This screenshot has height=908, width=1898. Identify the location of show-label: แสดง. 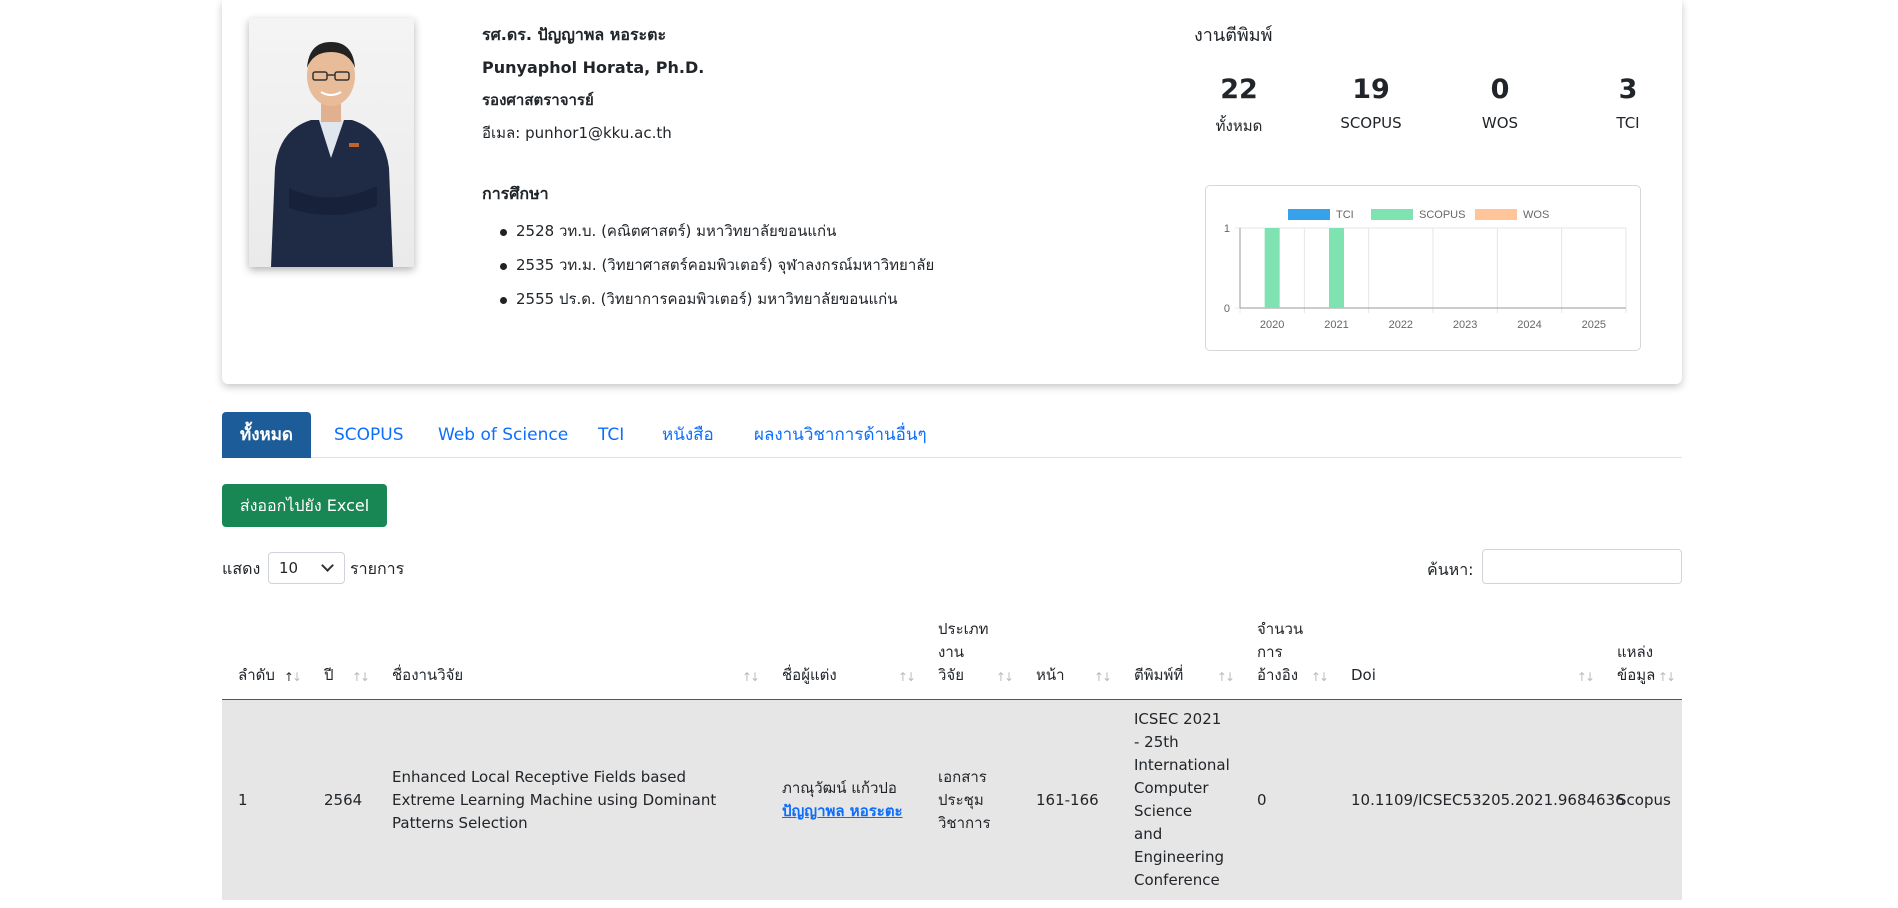
(241, 568).